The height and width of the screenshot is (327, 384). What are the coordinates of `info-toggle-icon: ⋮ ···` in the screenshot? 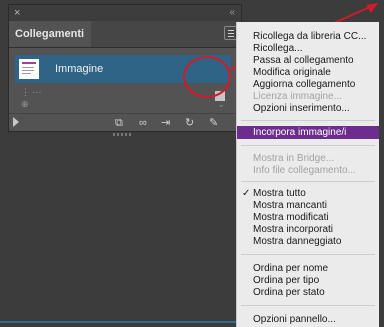 It's located at (31, 92).